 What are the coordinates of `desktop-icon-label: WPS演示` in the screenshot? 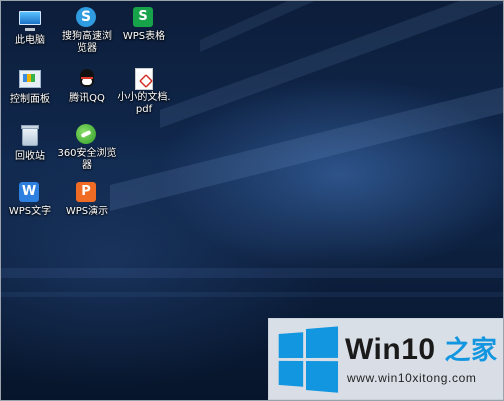 It's located at (87, 211).